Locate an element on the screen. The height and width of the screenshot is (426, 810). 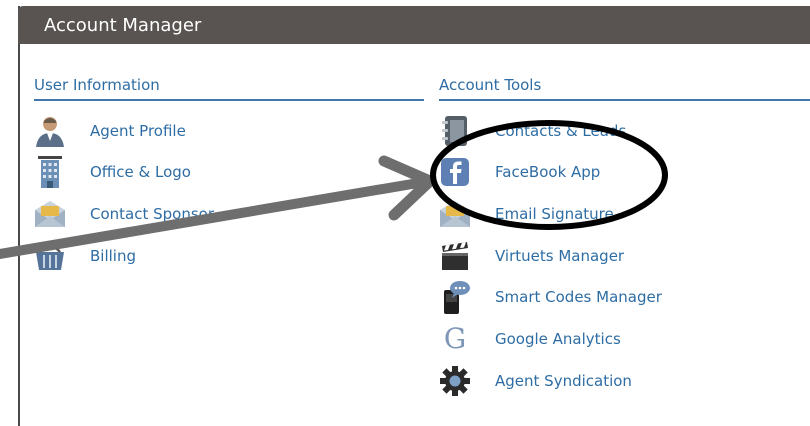
person-icon is located at coordinates (50, 131).